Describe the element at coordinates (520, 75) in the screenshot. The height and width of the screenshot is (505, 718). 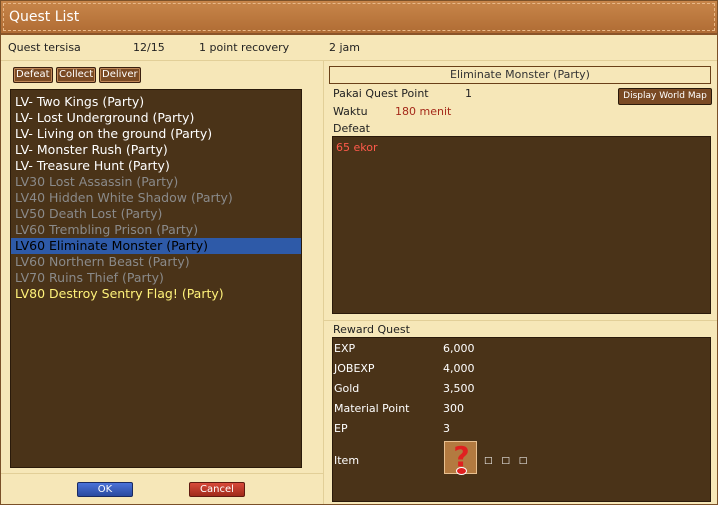
I see `quest-detail-title: Eliminate Monster (Party)` at that location.